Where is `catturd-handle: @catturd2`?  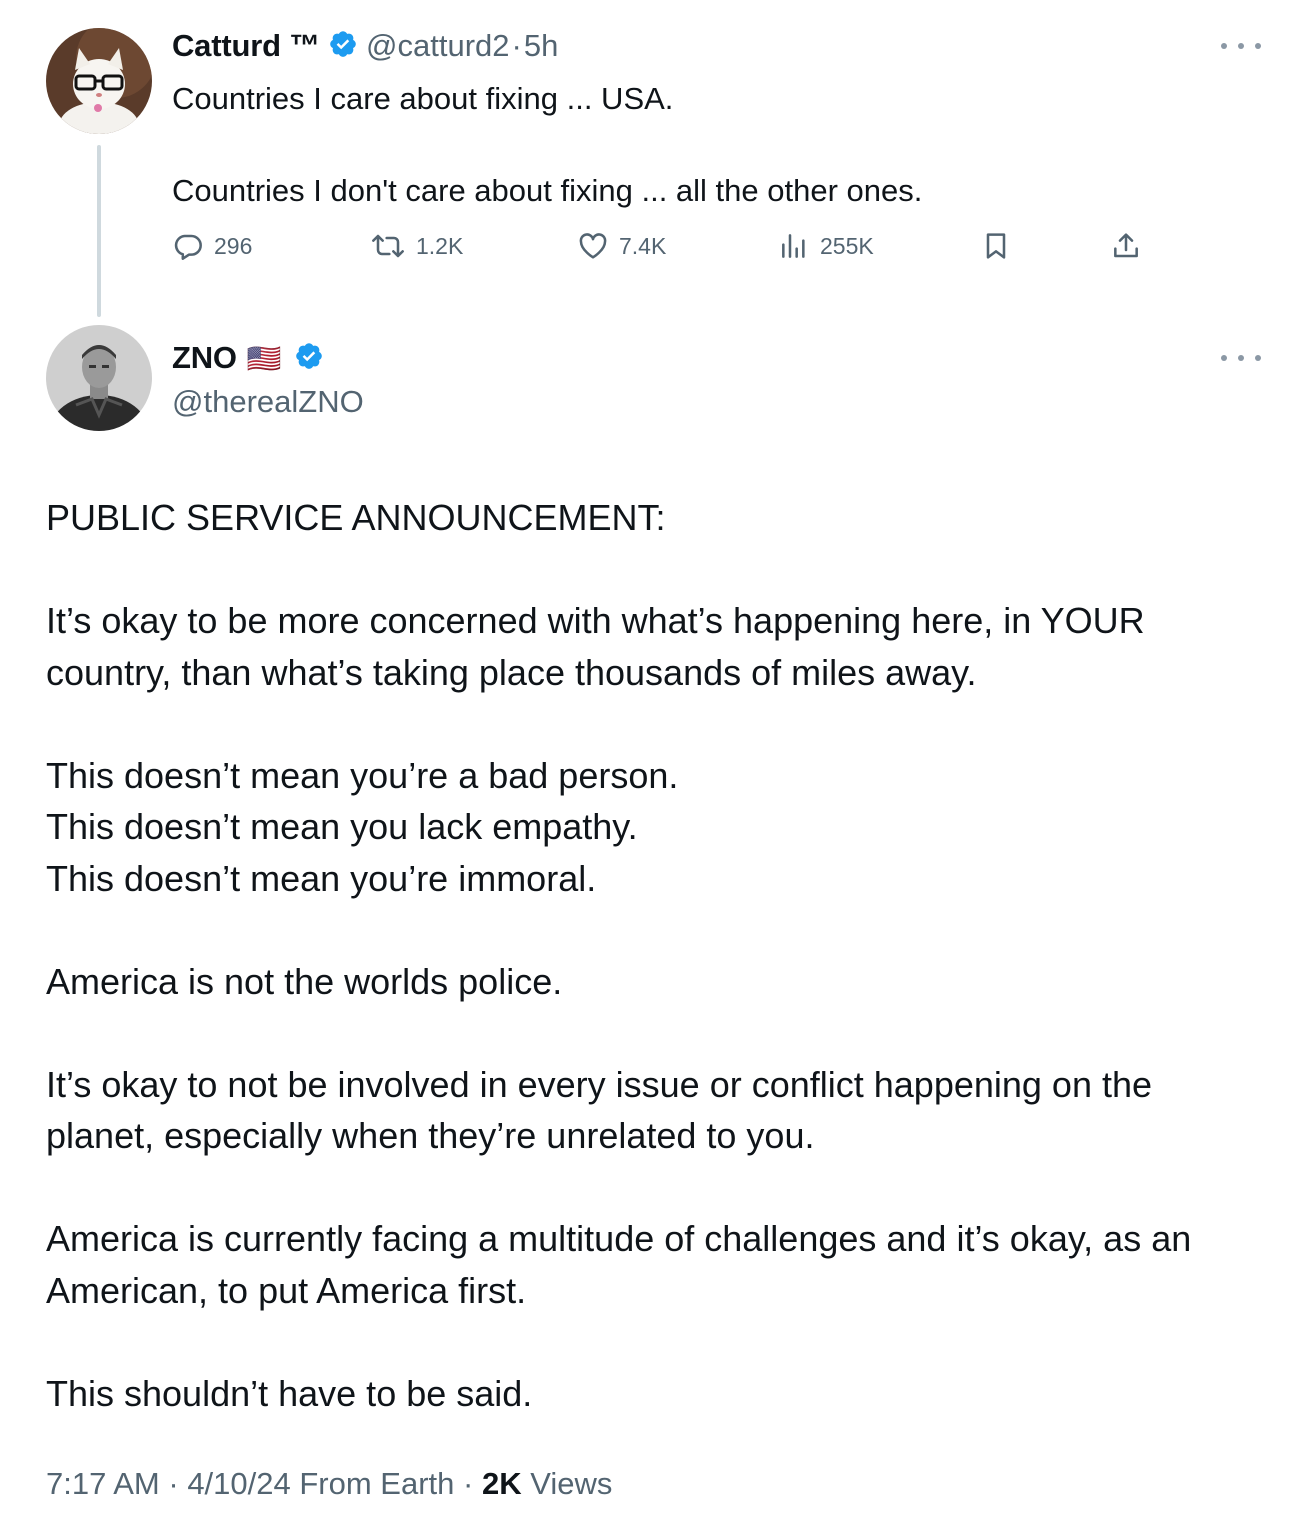 catturd-handle: @catturd2 is located at coordinates (437, 46).